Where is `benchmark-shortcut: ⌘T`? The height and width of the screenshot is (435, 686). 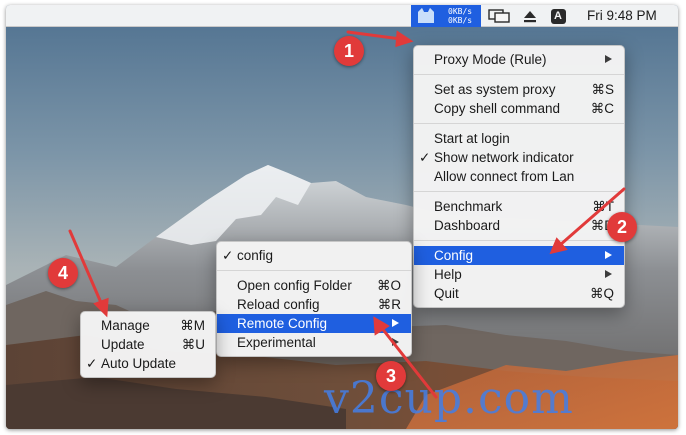
benchmark-shortcut: ⌘T is located at coordinates (603, 206).